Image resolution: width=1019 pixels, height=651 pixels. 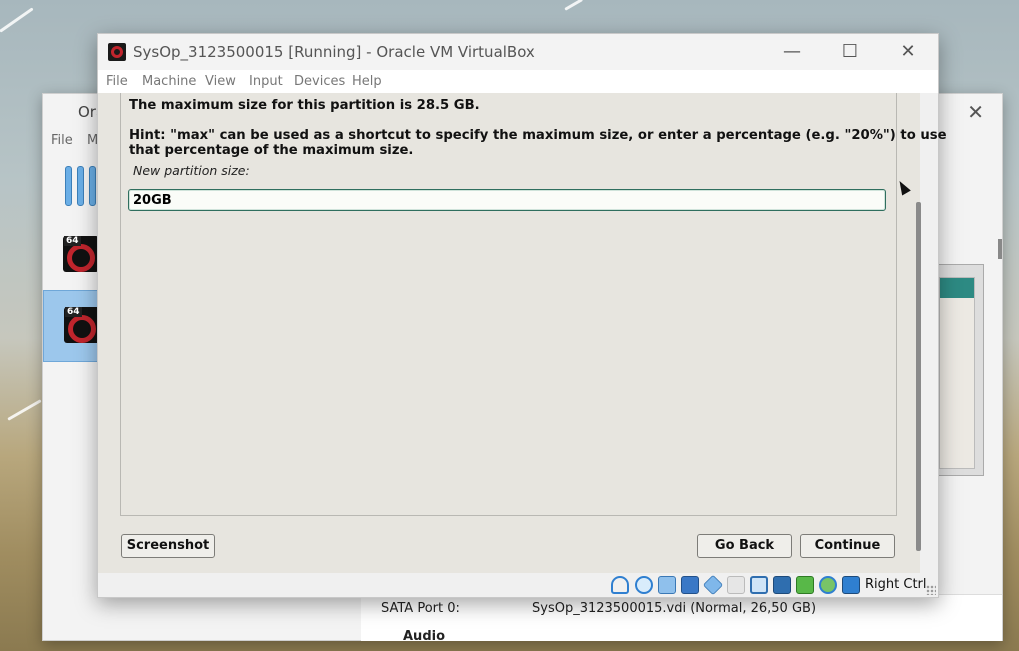 I want to click on guest-scrollbar, so click(x=918, y=376).